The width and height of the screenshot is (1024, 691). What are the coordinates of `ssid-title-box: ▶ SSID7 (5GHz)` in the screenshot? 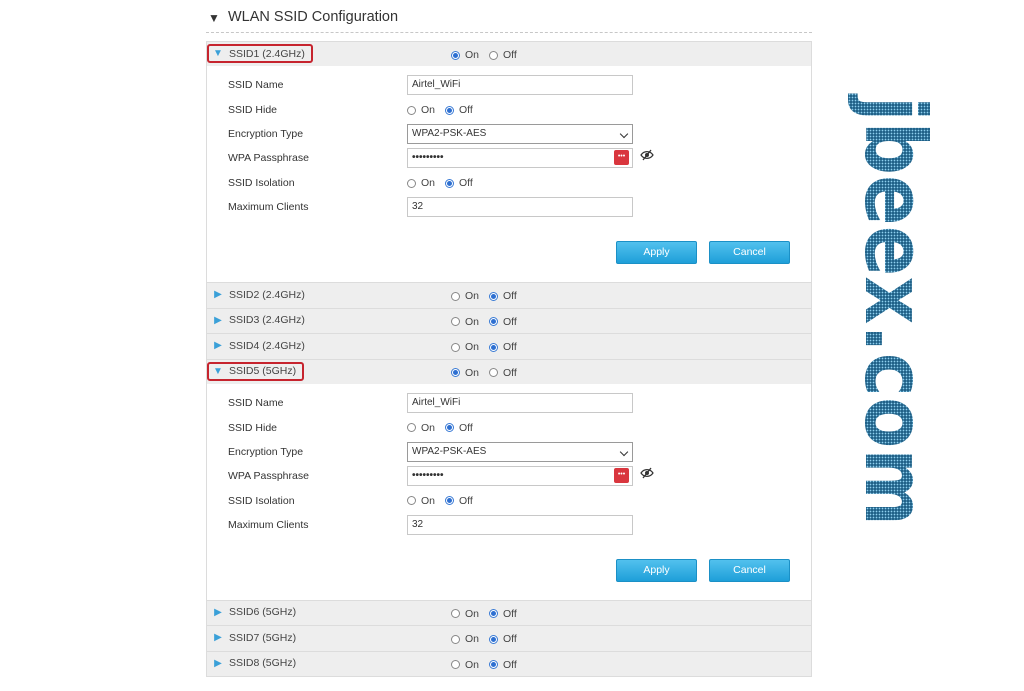 It's located at (255, 637).